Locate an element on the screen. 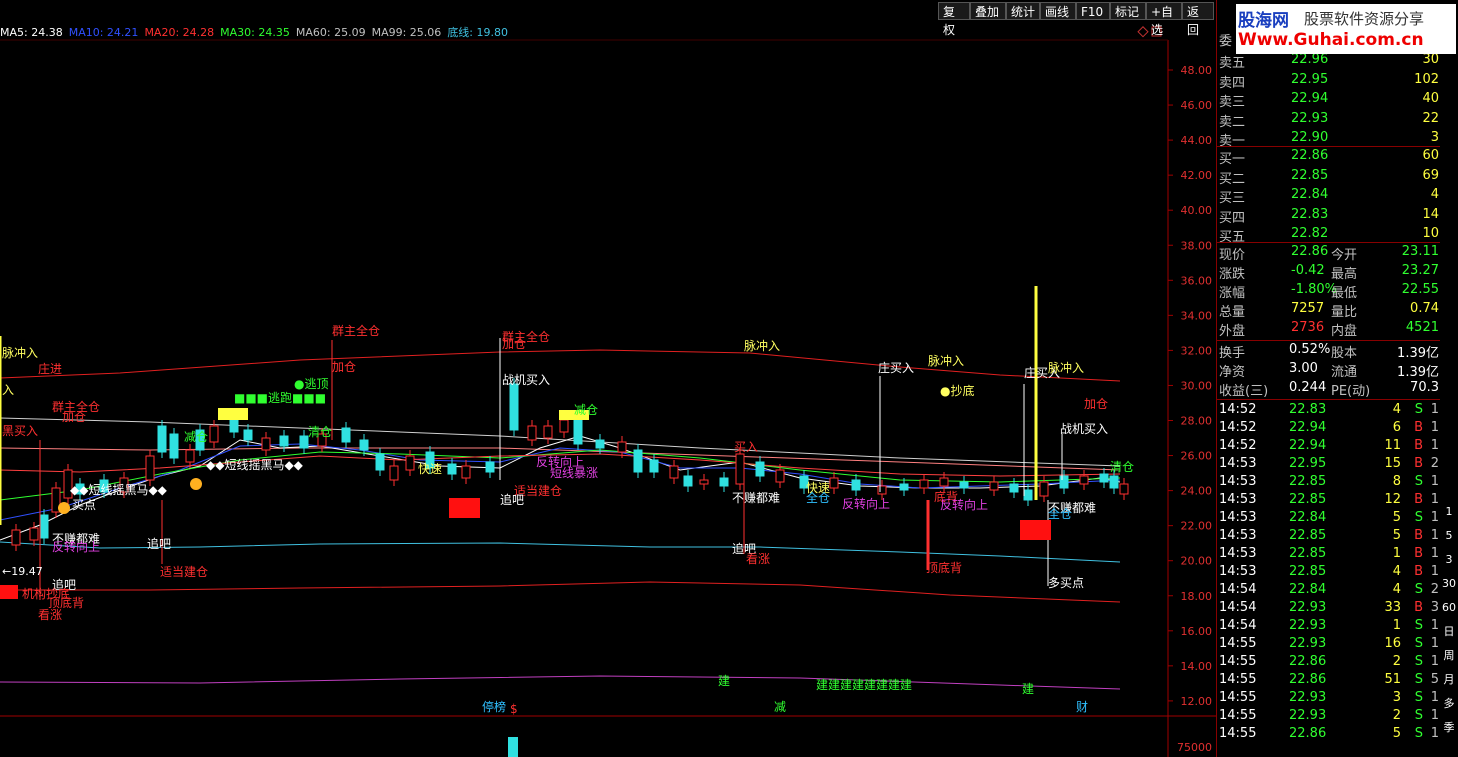 This screenshot has height=757, width=1458. annotation-label: 入 is located at coordinates (8, 390).